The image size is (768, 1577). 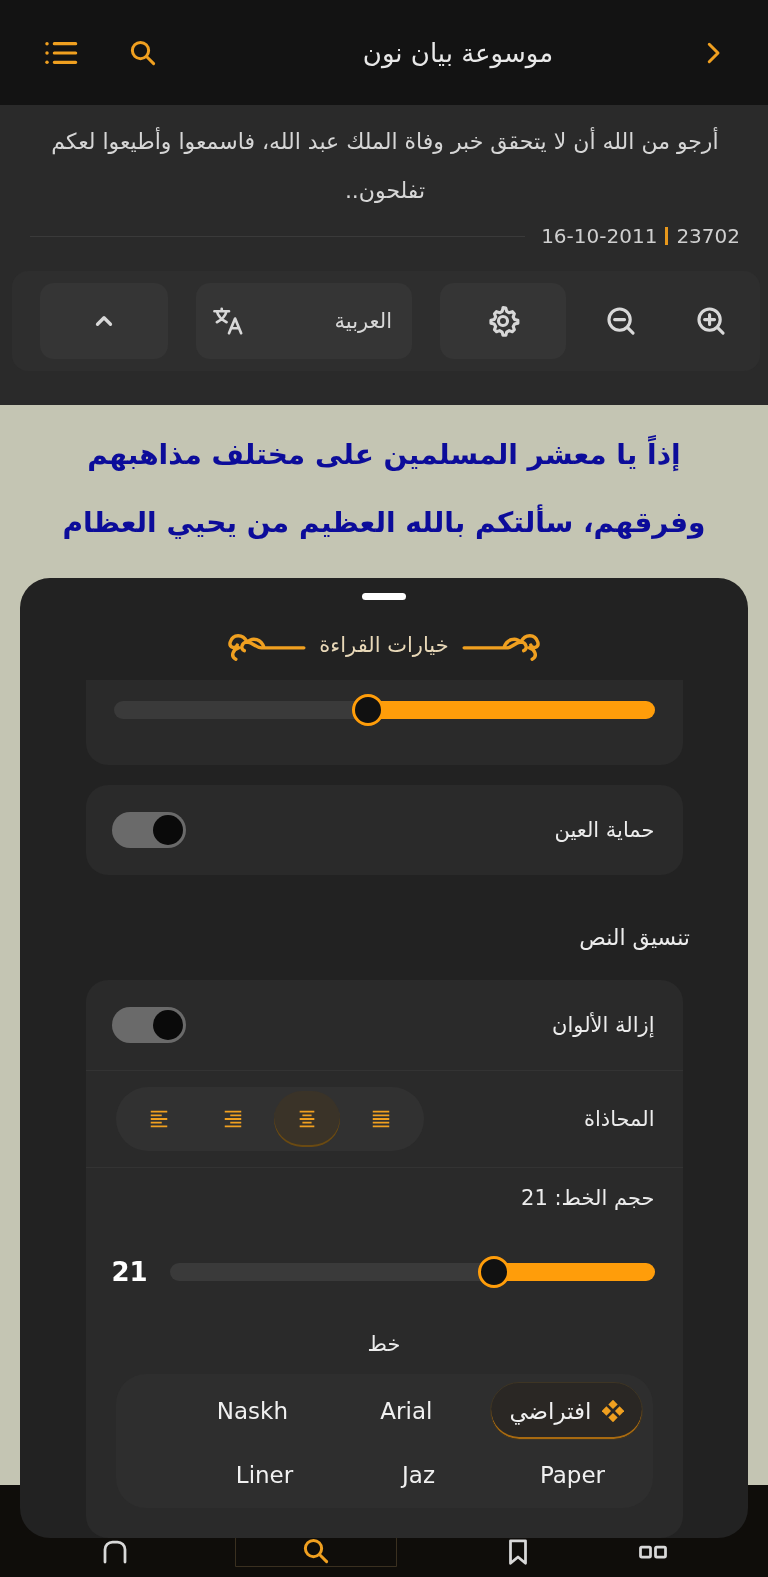 I want to click on font-option: Naskh, so click(x=252, y=1411).